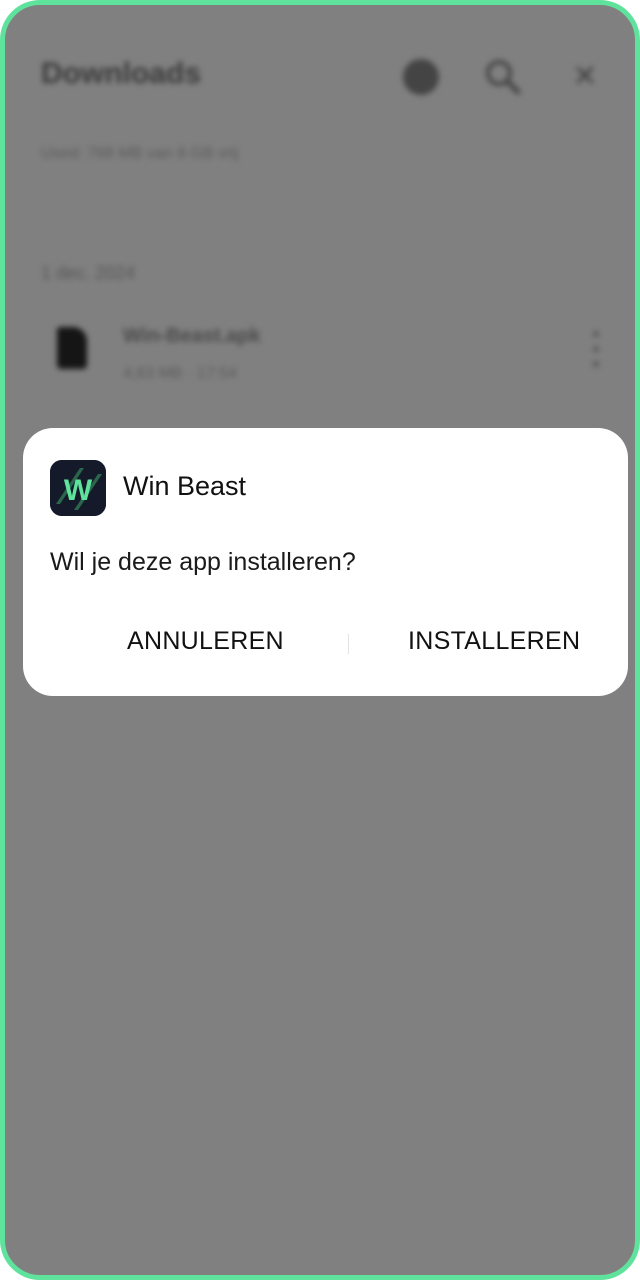 The image size is (640, 1280). What do you see at coordinates (72, 348) in the screenshot?
I see `file-icon` at bounding box center [72, 348].